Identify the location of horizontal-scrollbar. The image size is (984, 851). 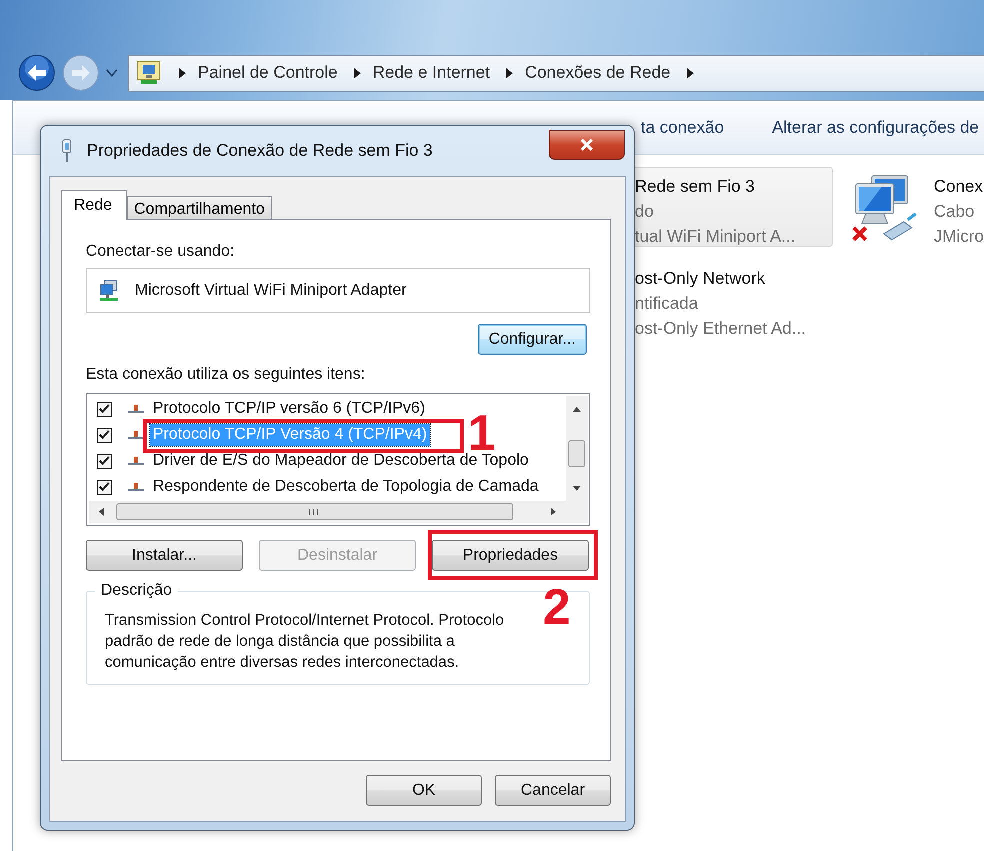
(327, 512).